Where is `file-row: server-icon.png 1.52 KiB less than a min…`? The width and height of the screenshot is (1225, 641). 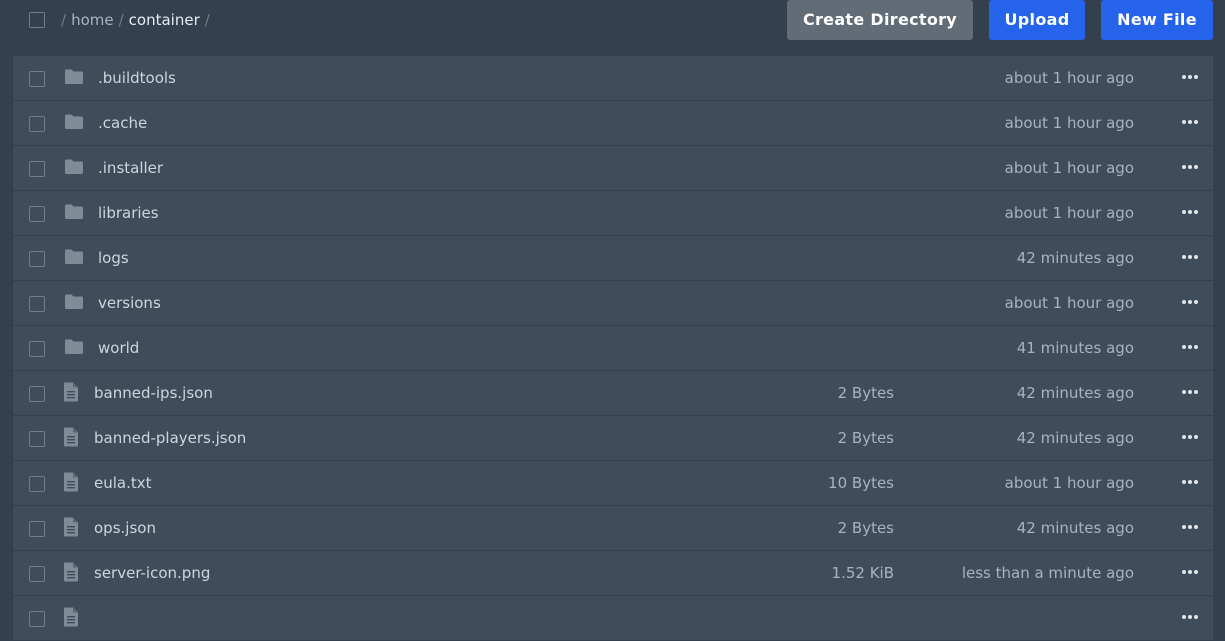 file-row: server-icon.png 1.52 KiB less than a min… is located at coordinates (613, 573).